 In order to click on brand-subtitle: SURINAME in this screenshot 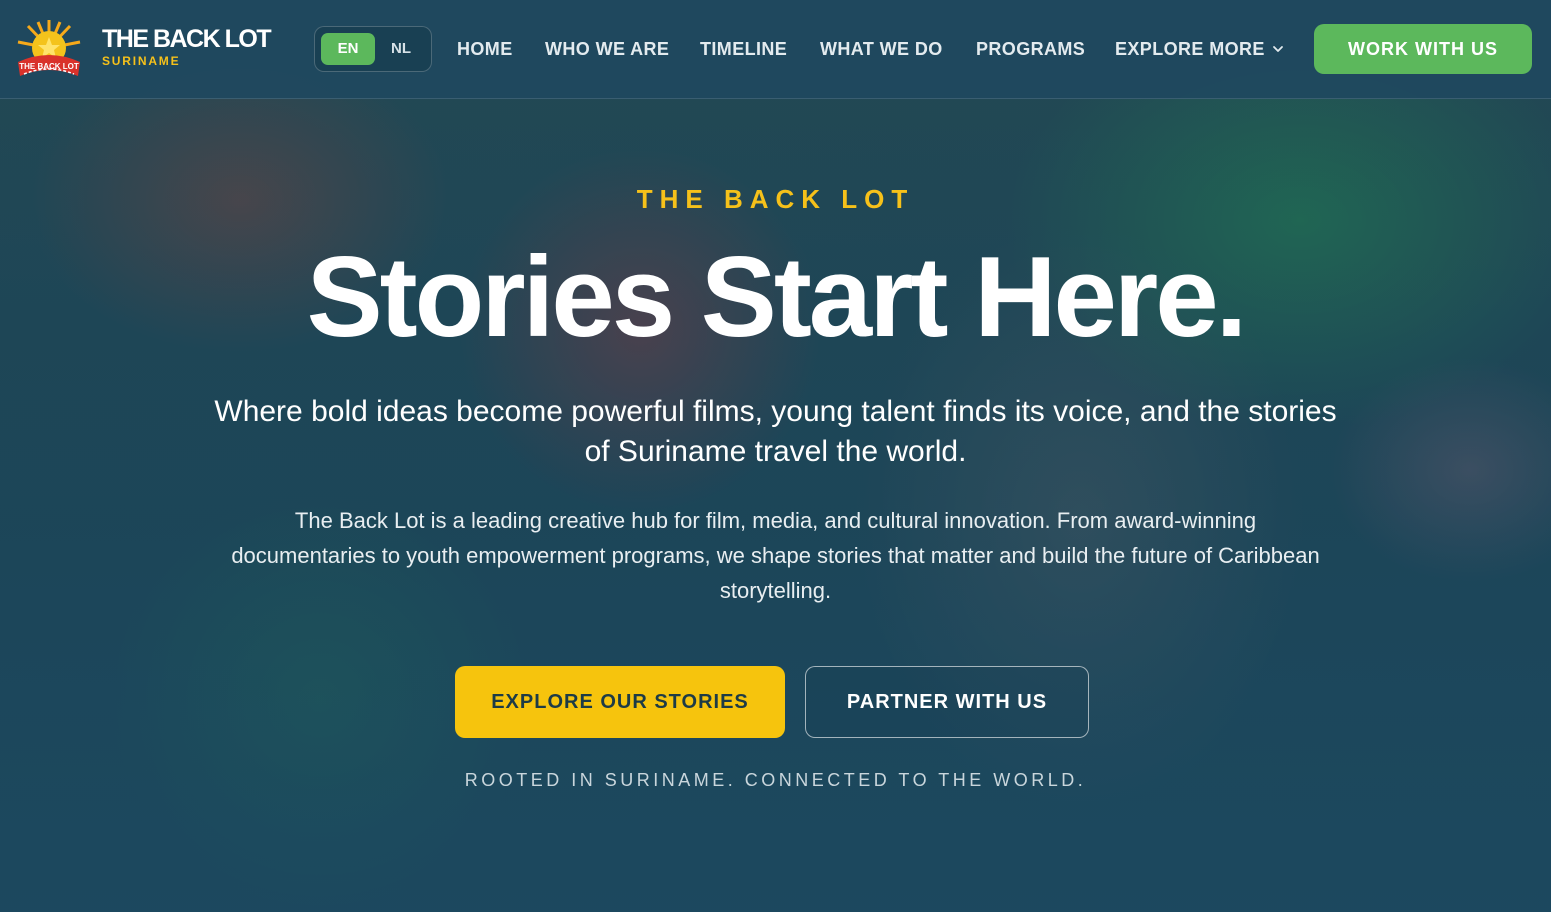, I will do `click(141, 61)`.